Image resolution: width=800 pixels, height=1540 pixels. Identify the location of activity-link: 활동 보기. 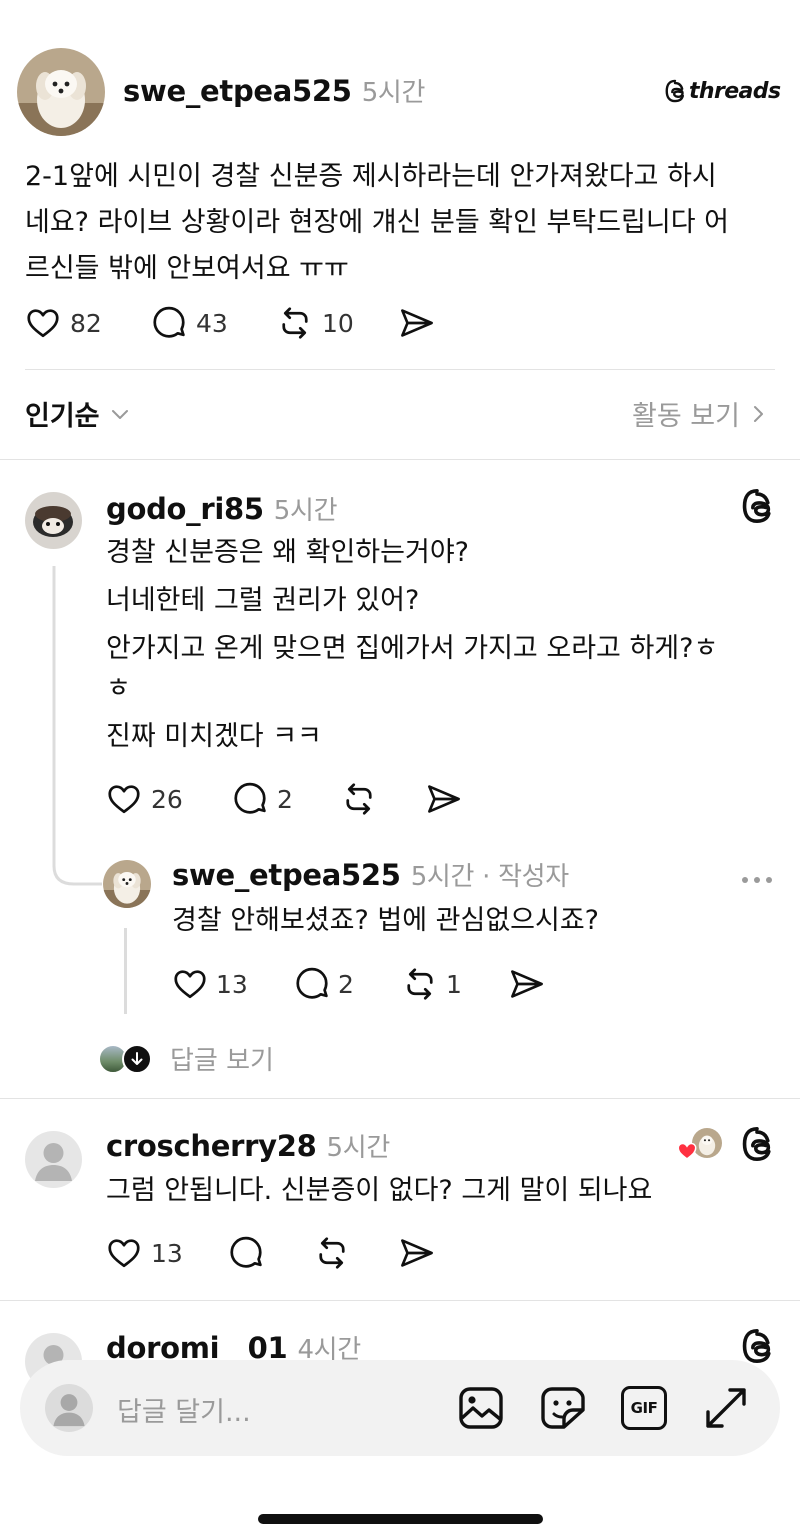
(701, 413).